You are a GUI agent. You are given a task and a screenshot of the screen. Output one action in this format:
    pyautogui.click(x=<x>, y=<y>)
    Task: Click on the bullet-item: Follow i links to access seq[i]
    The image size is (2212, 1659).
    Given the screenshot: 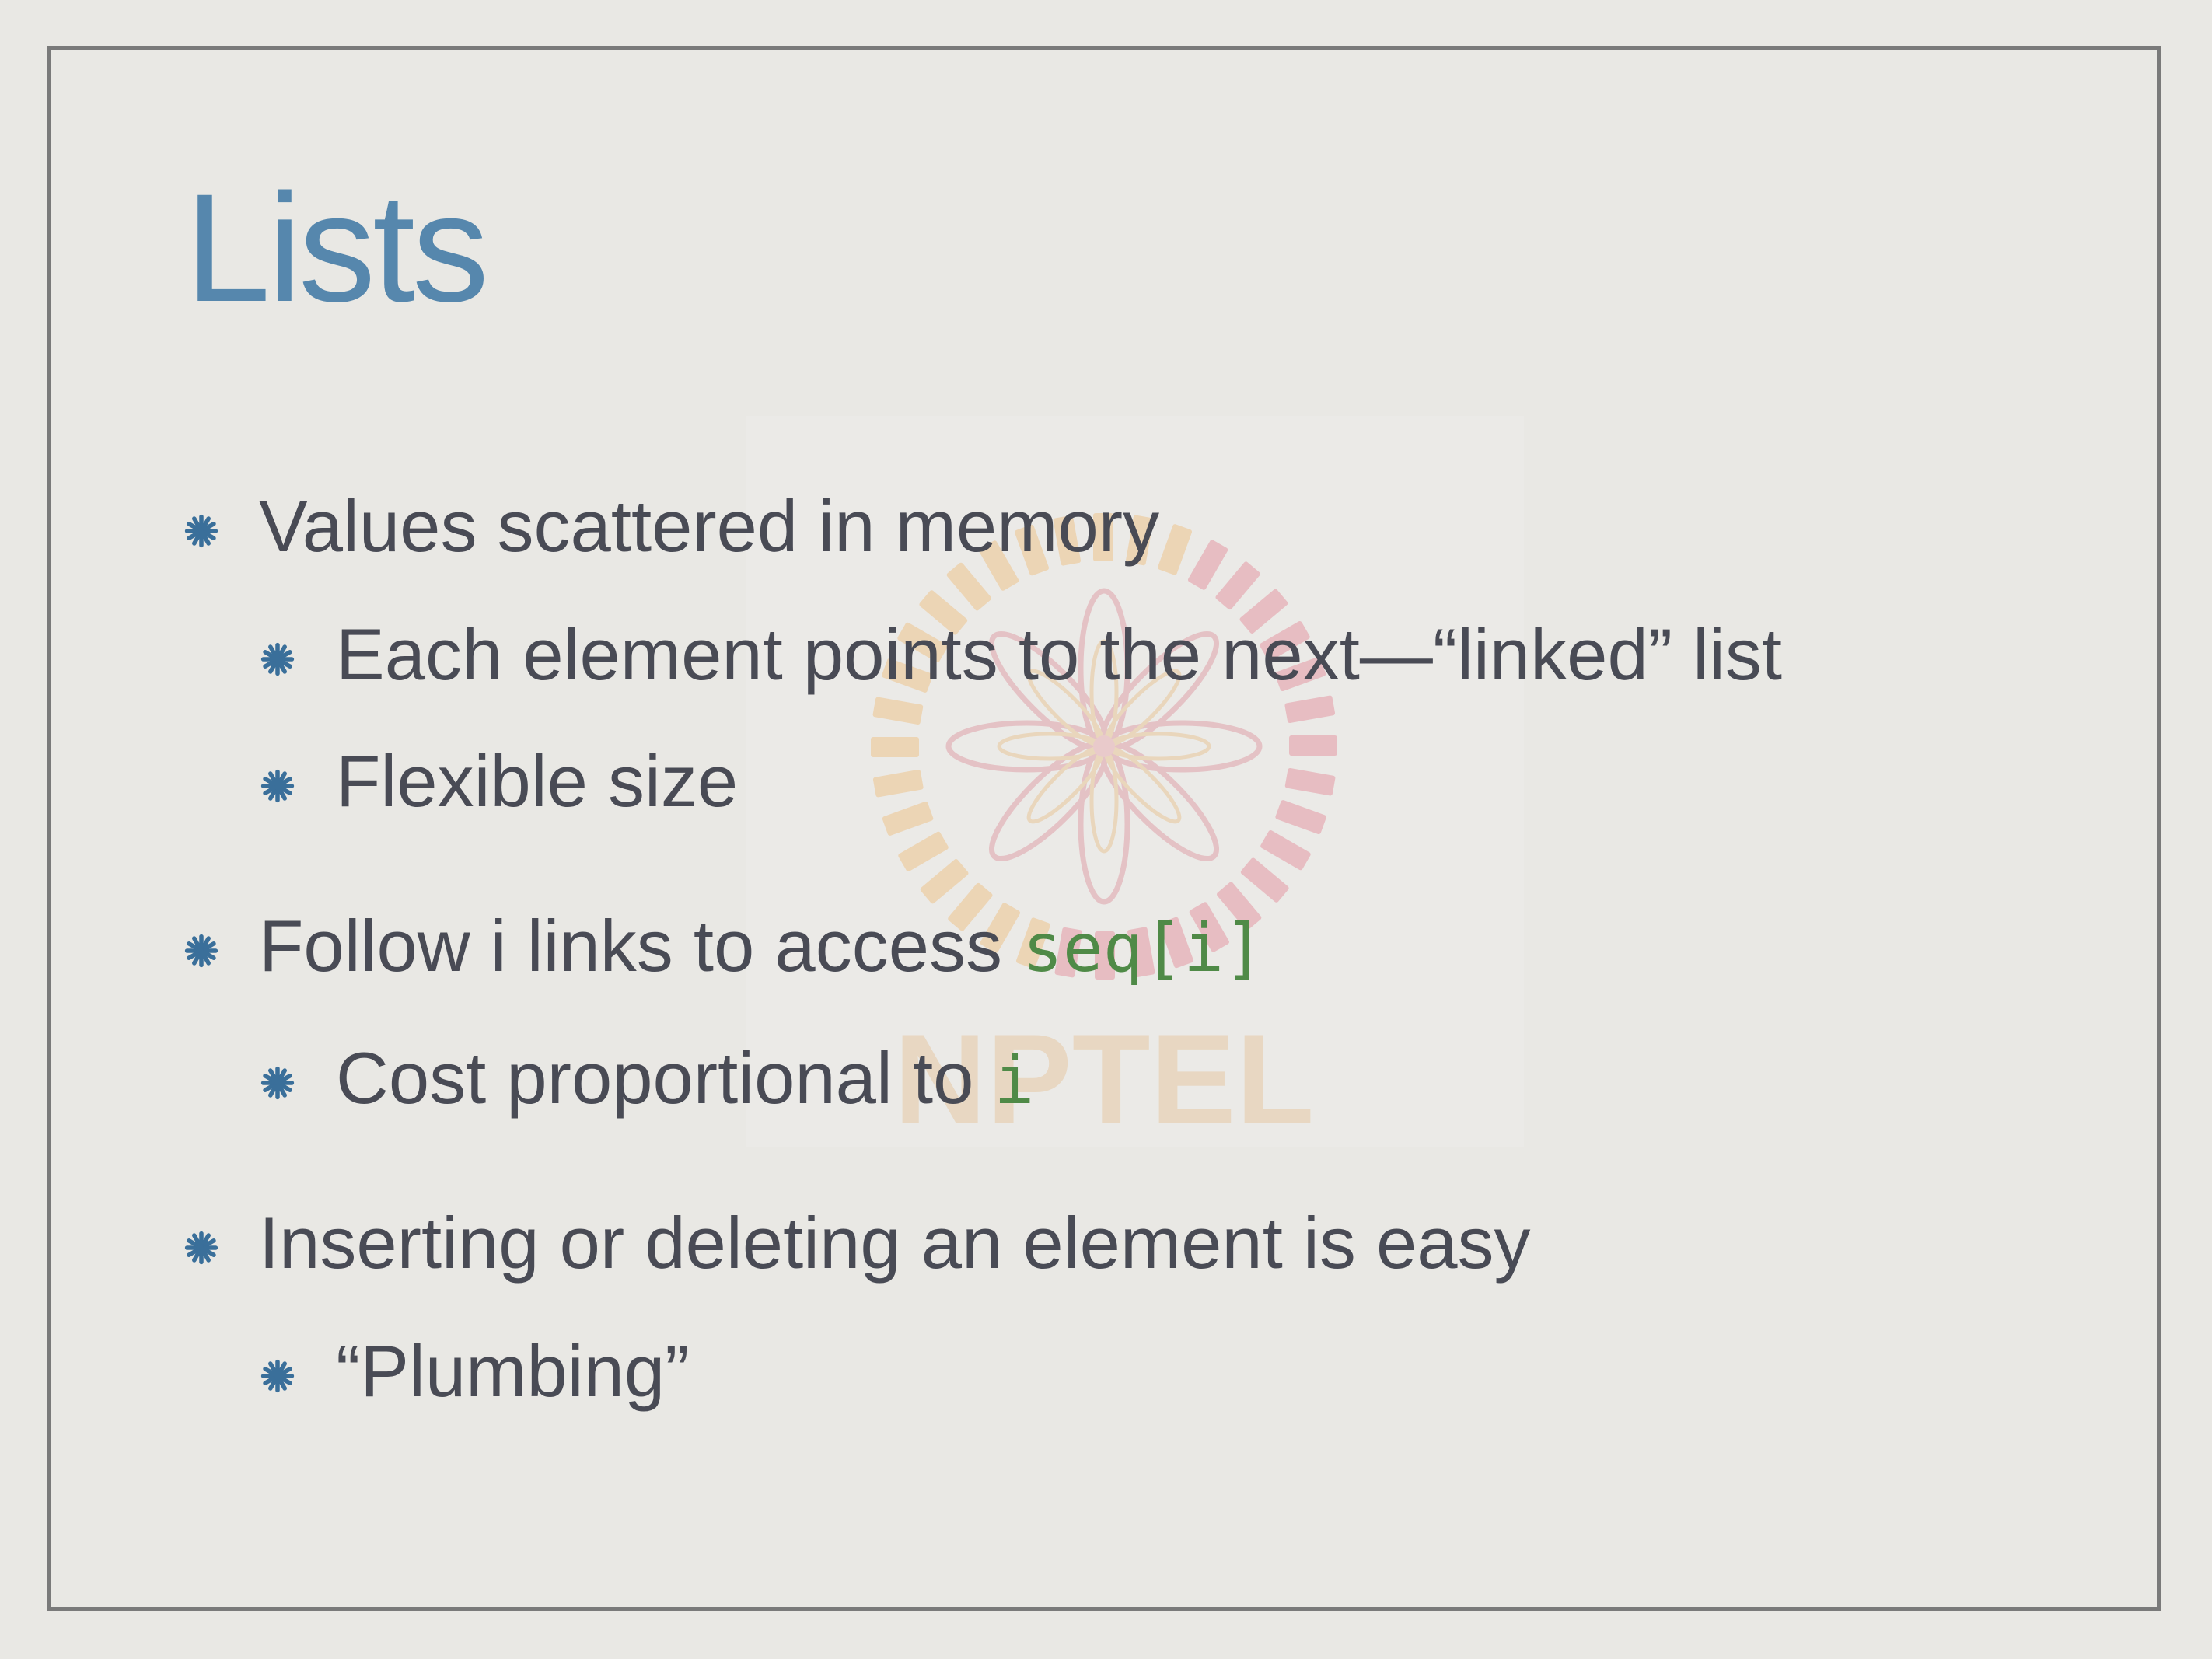 What is the action you would take?
    pyautogui.click(x=761, y=946)
    